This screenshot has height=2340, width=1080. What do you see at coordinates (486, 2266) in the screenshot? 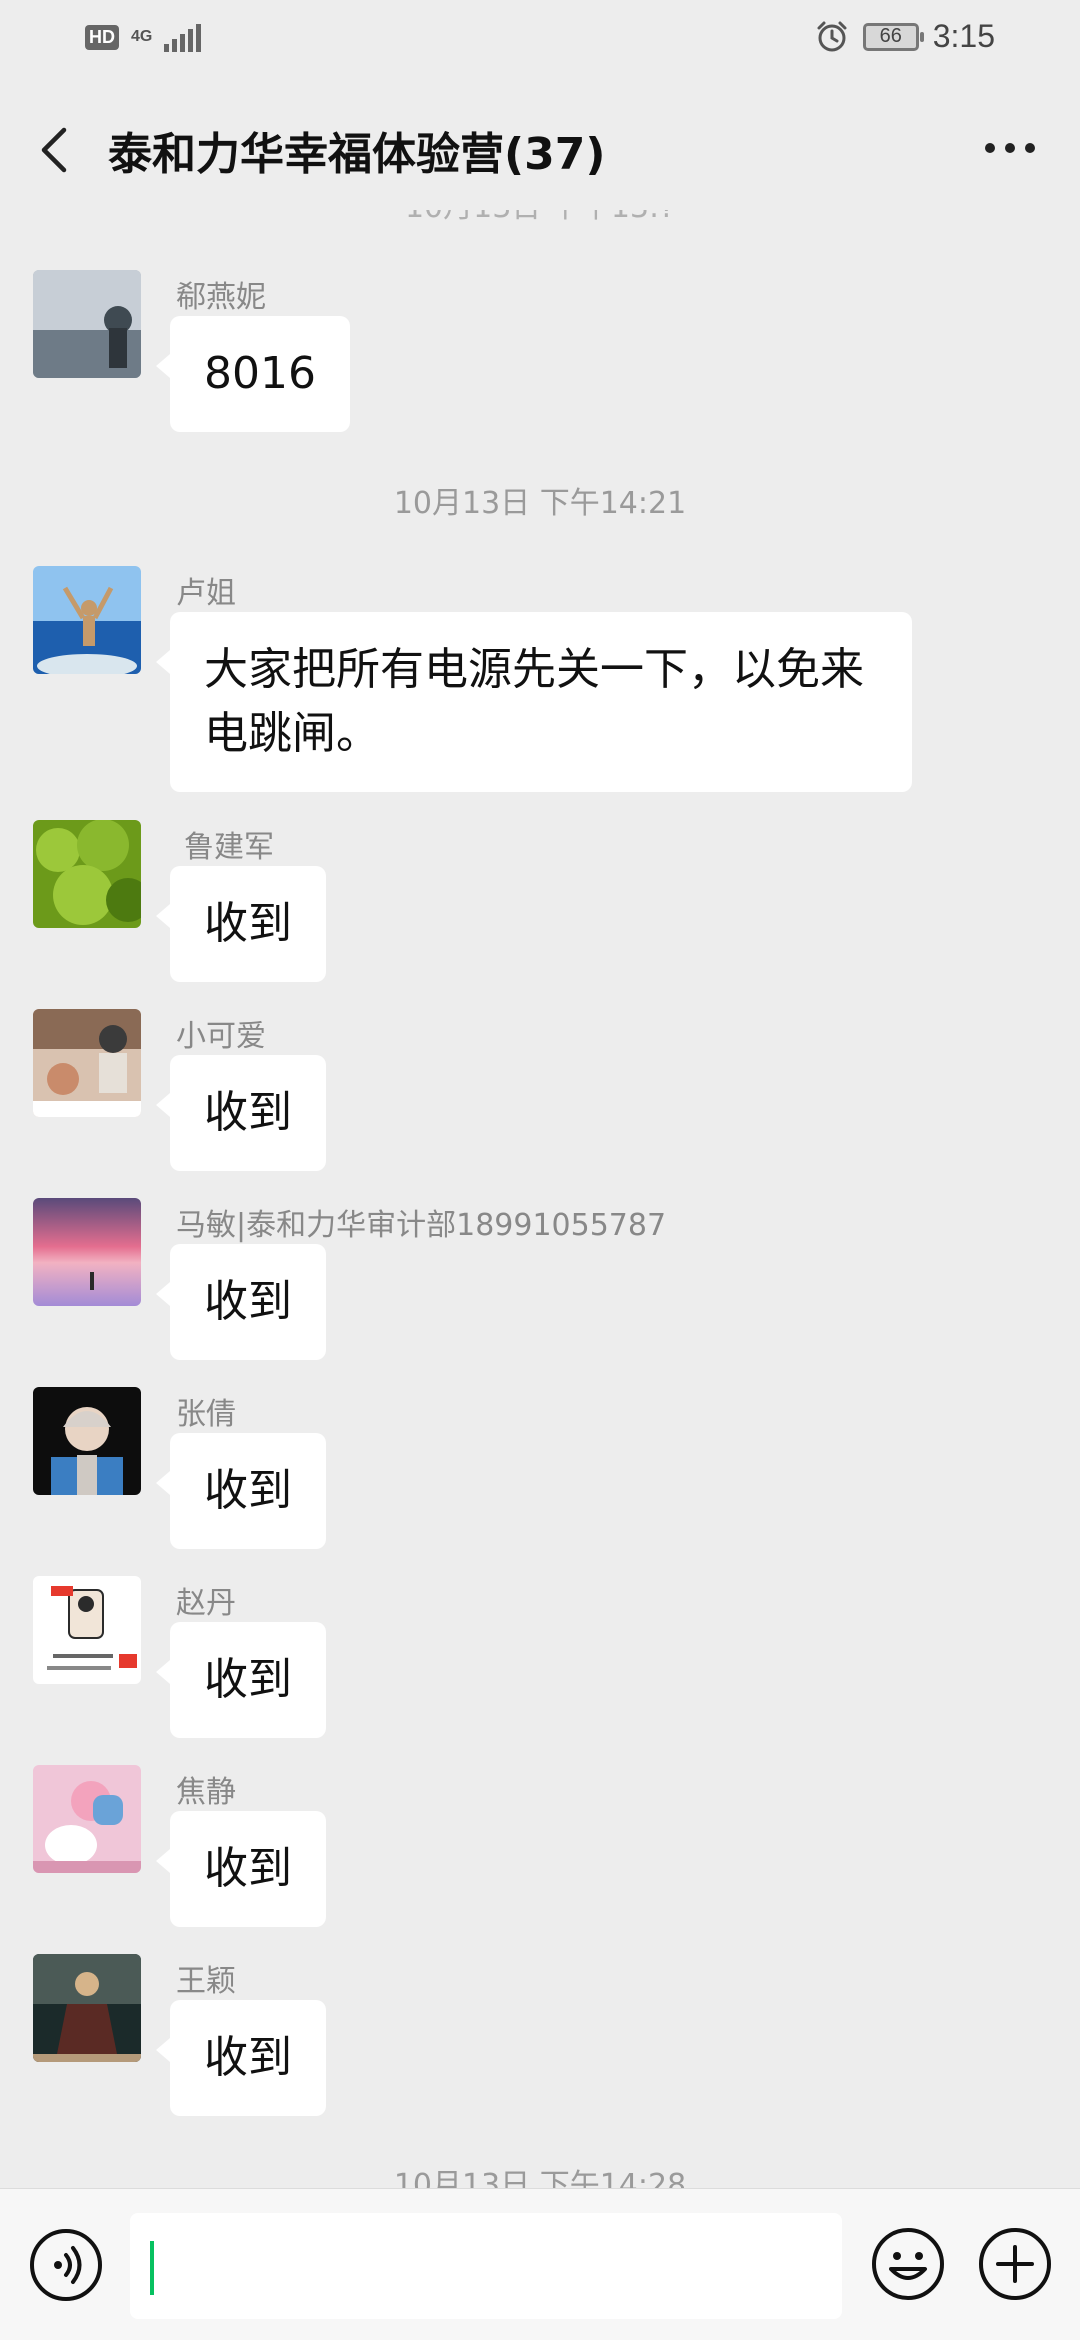
I see `message-input` at bounding box center [486, 2266].